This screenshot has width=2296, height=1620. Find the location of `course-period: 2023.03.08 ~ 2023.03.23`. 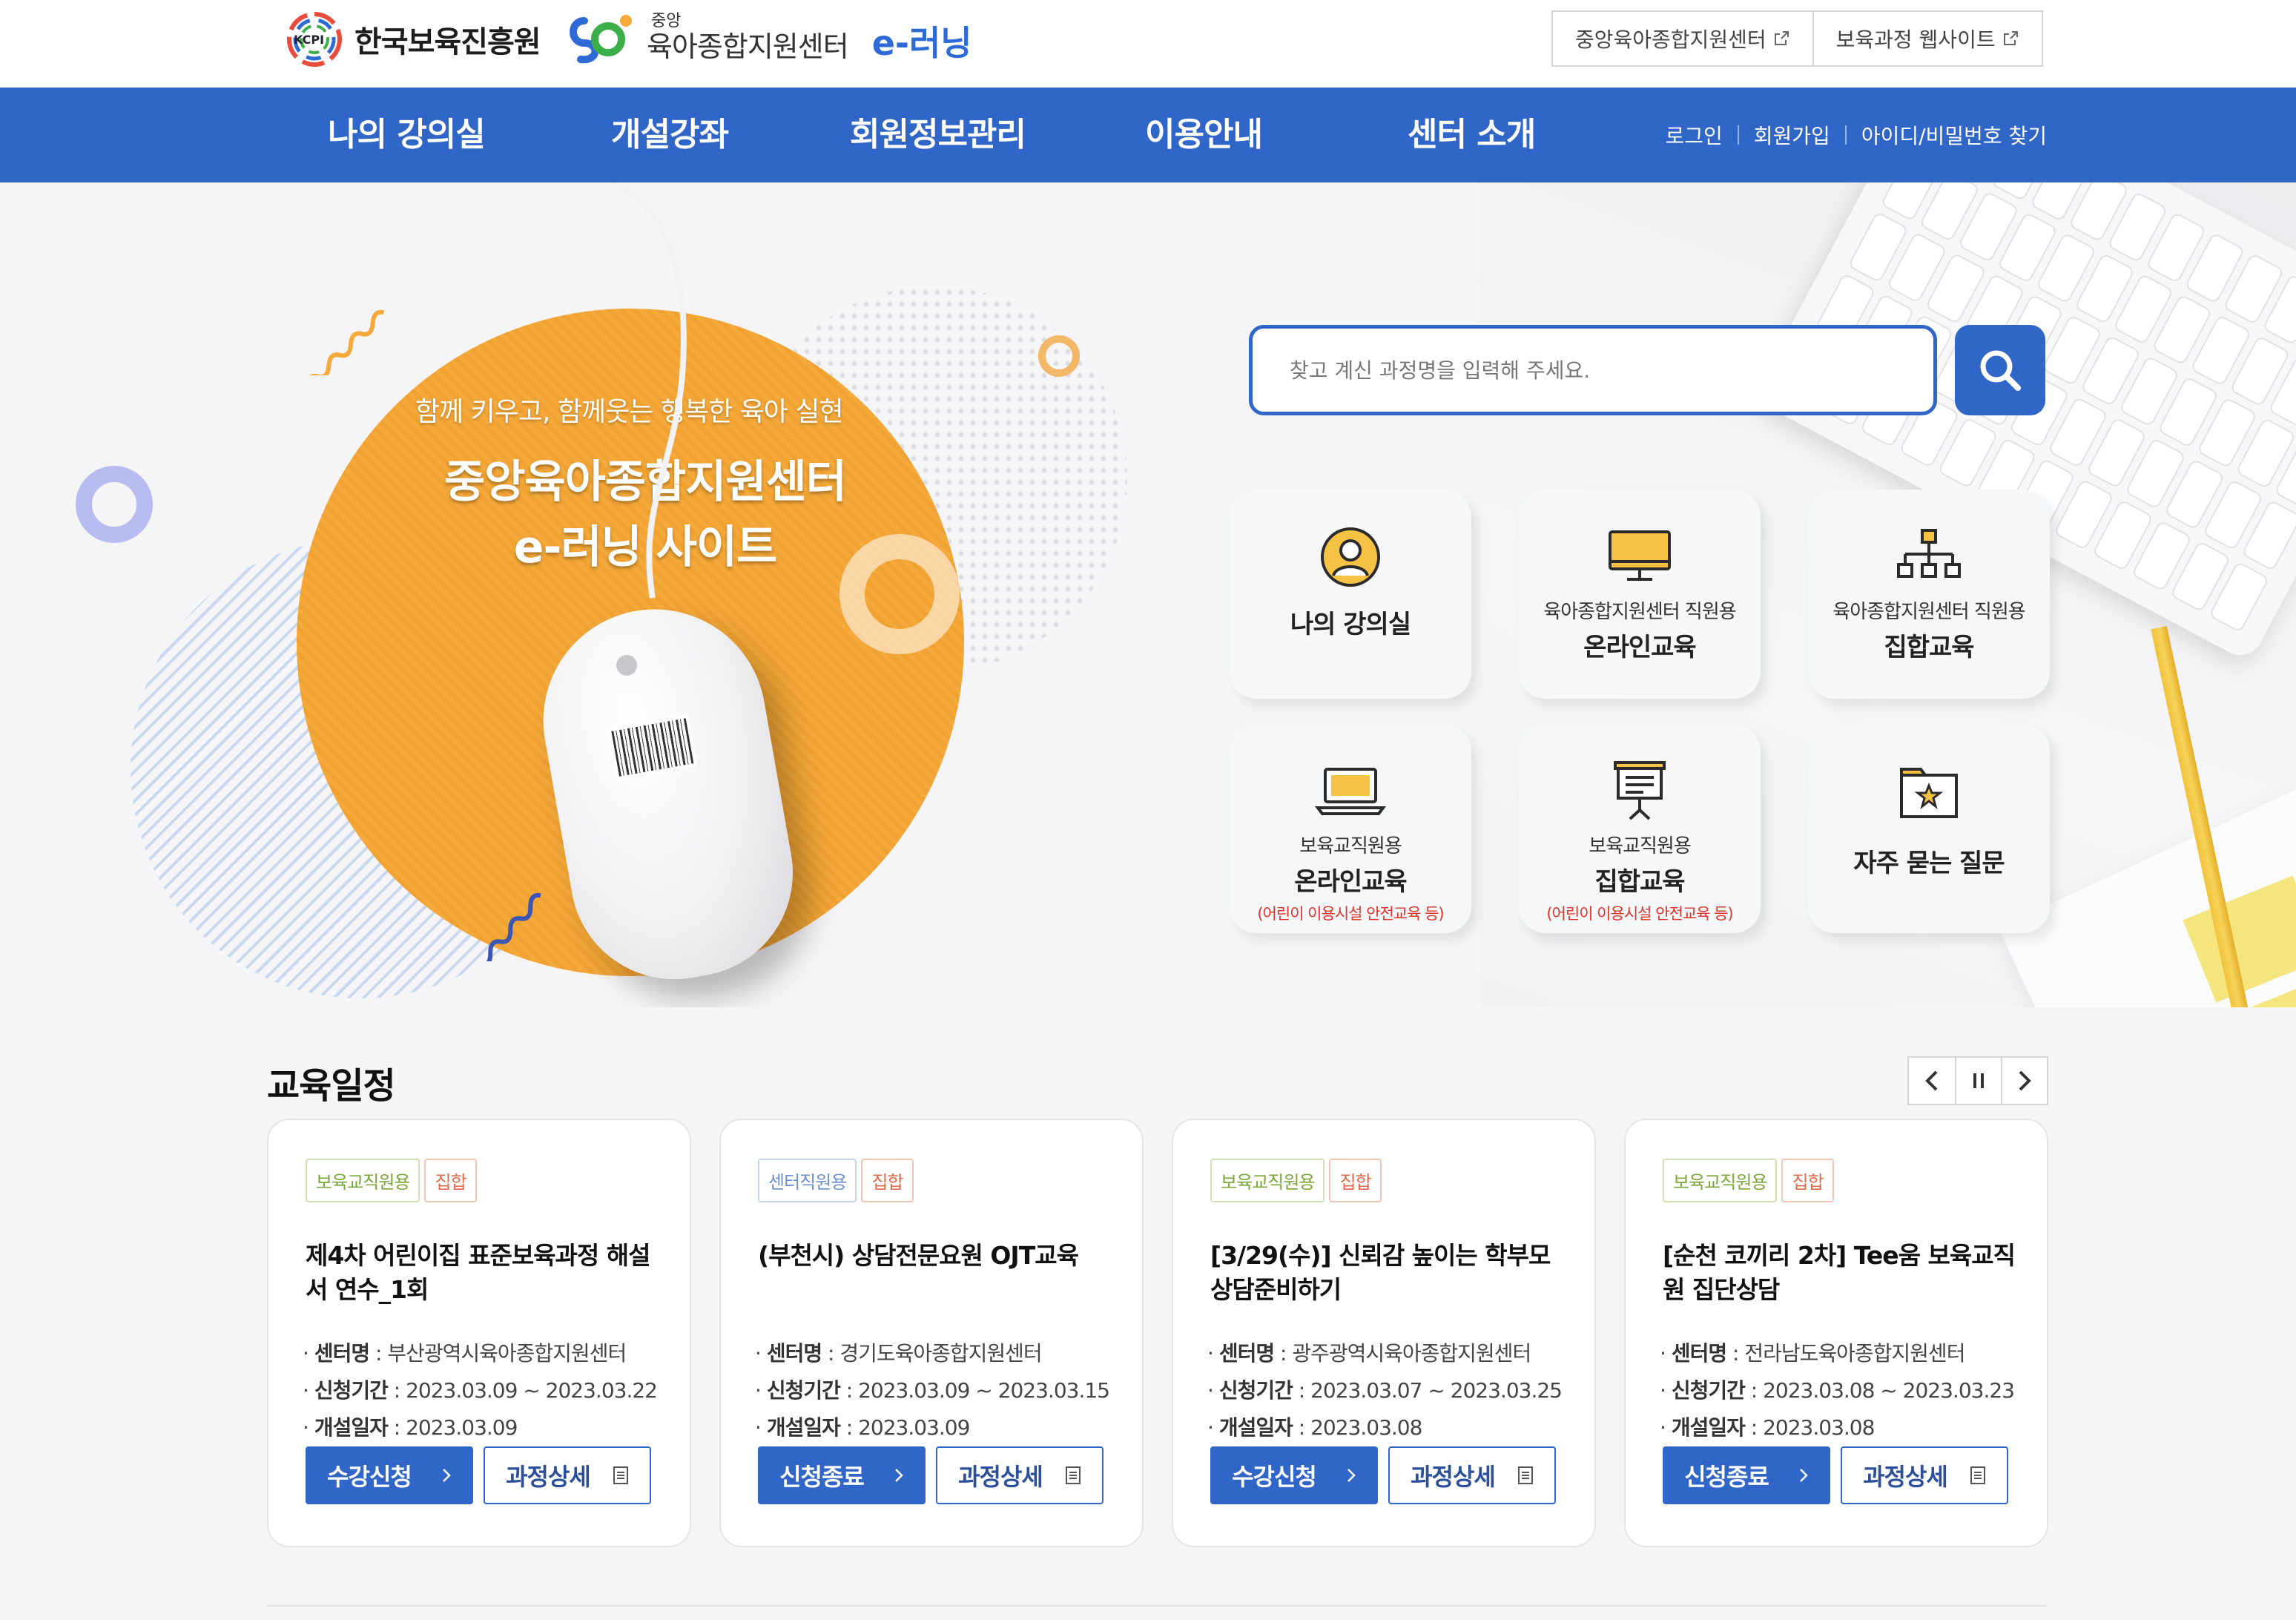

course-period: 2023.03.08 ~ 2023.03.23 is located at coordinates (1889, 1390).